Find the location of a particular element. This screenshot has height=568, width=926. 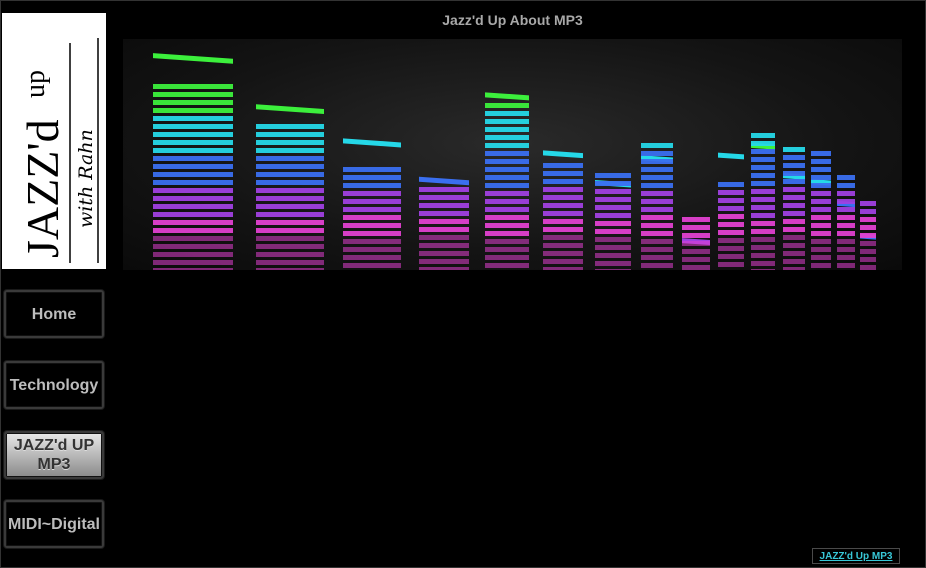

nav-jazzd-up-mp3-button: JAZZ'd UP MP3 is located at coordinates (54, 455).